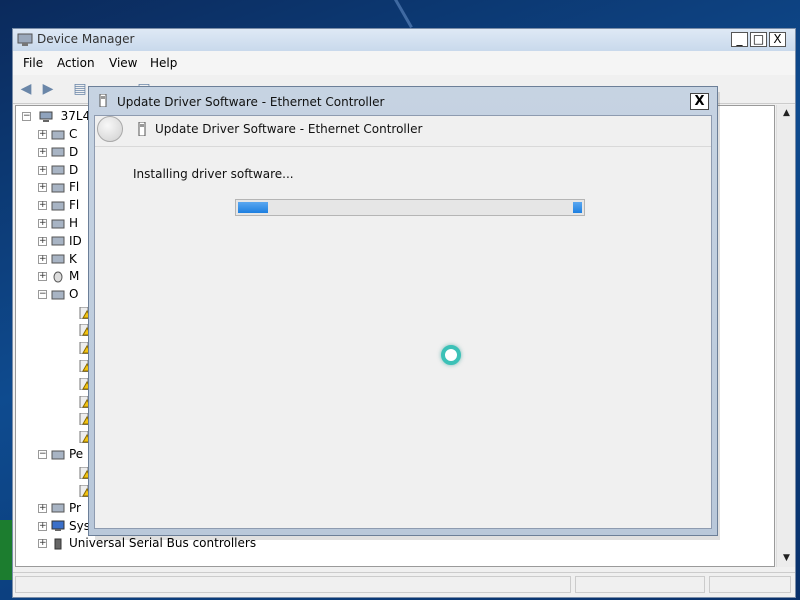  What do you see at coordinates (73, 134) in the screenshot?
I see `tree-item-label: C` at bounding box center [73, 134].